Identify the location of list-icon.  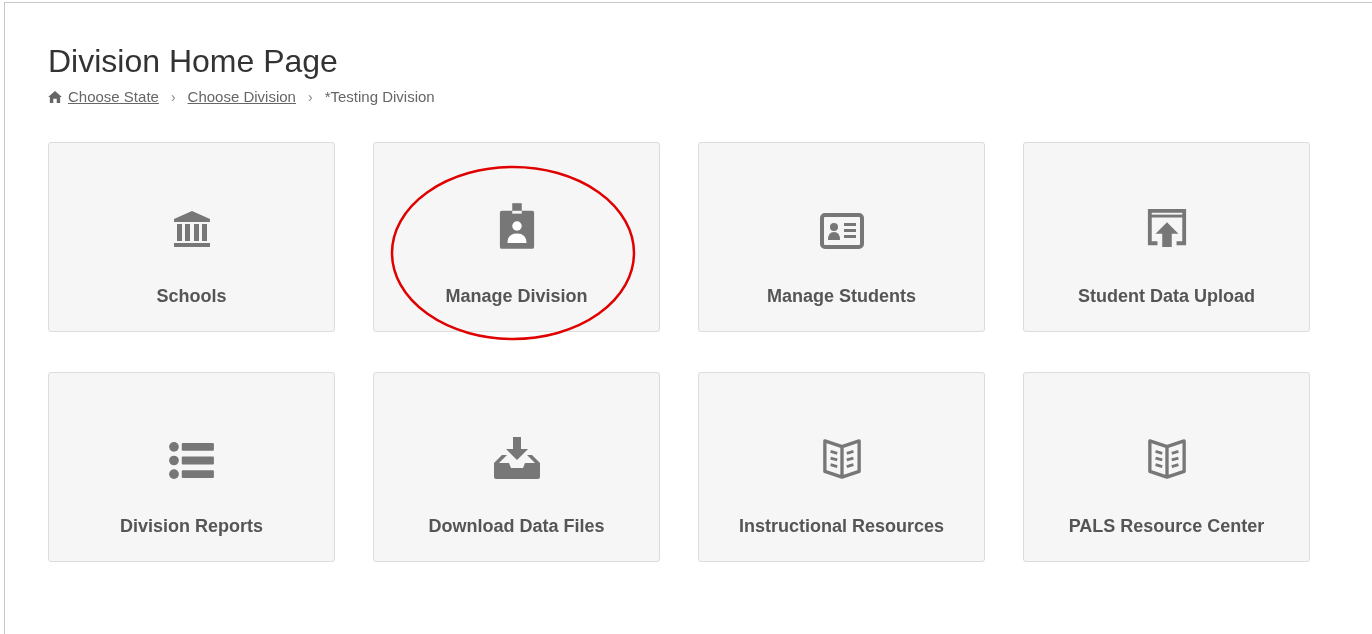
(191, 460).